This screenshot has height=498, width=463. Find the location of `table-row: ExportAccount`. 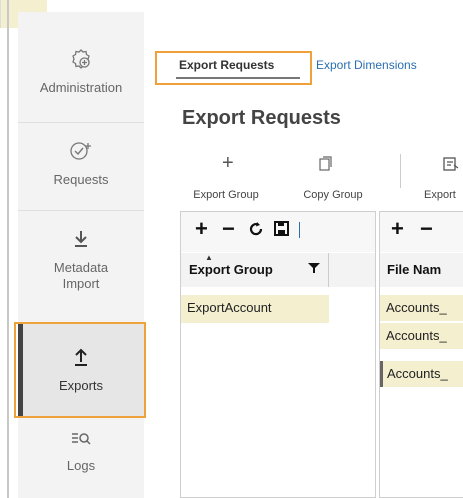

table-row: ExportAccount is located at coordinates (255, 309).